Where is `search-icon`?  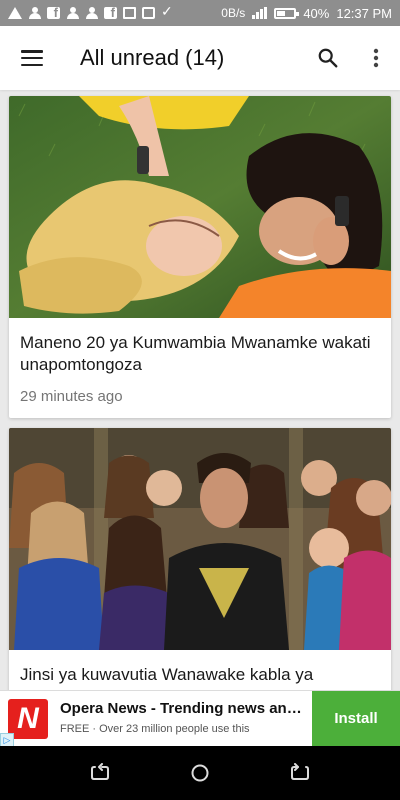
search-icon is located at coordinates (328, 58).